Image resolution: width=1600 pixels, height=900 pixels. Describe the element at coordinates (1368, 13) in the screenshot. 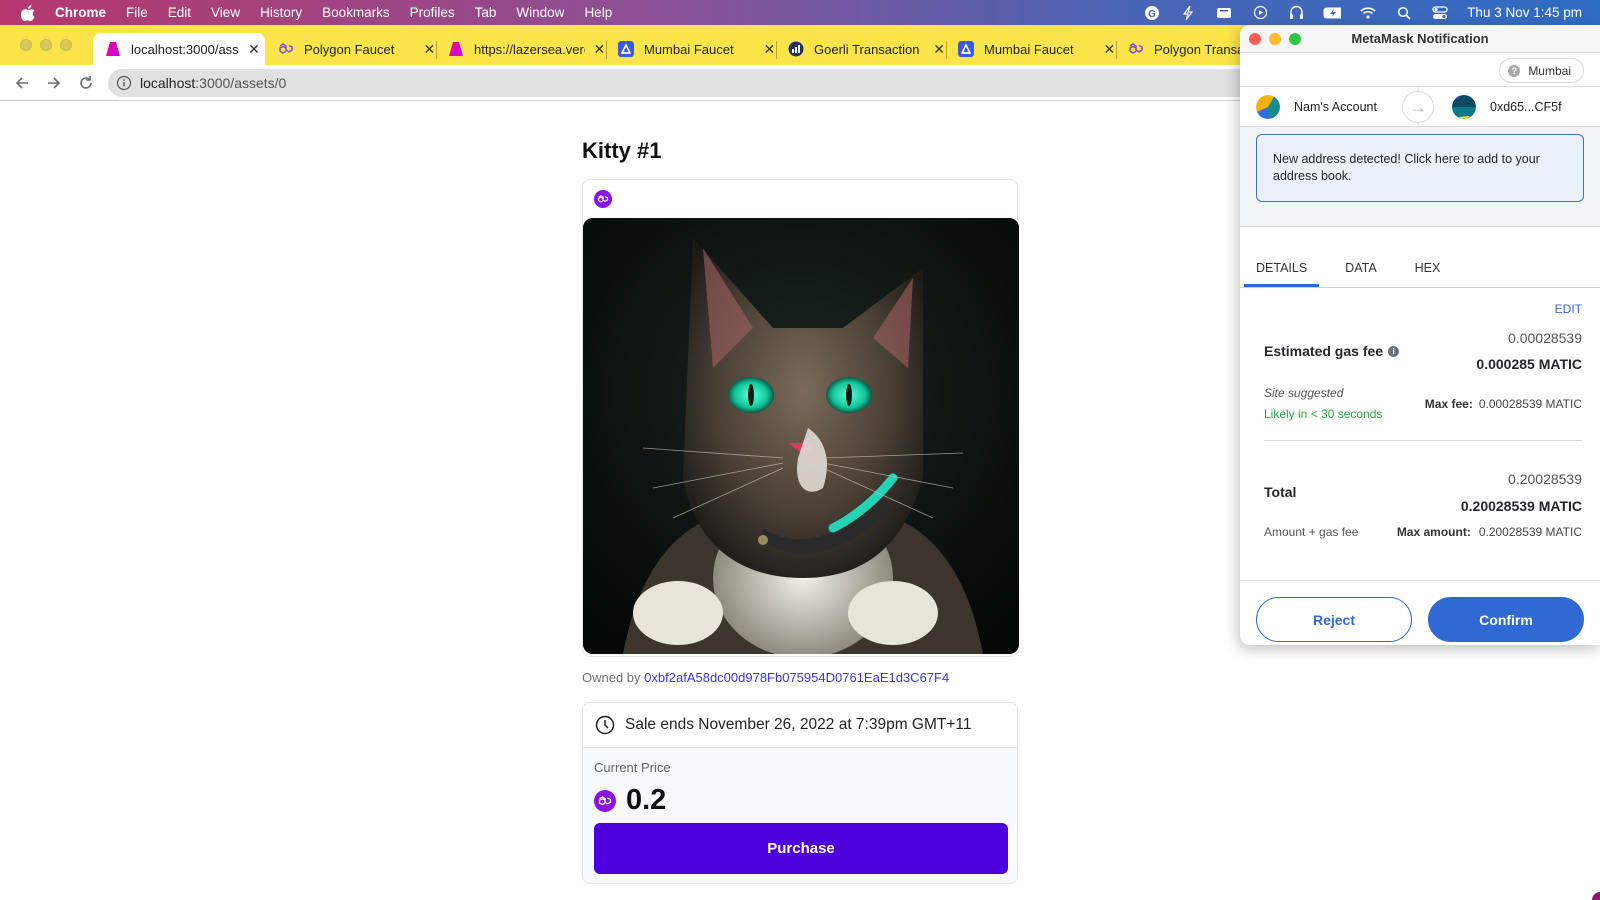

I see `wifi-icon` at that location.